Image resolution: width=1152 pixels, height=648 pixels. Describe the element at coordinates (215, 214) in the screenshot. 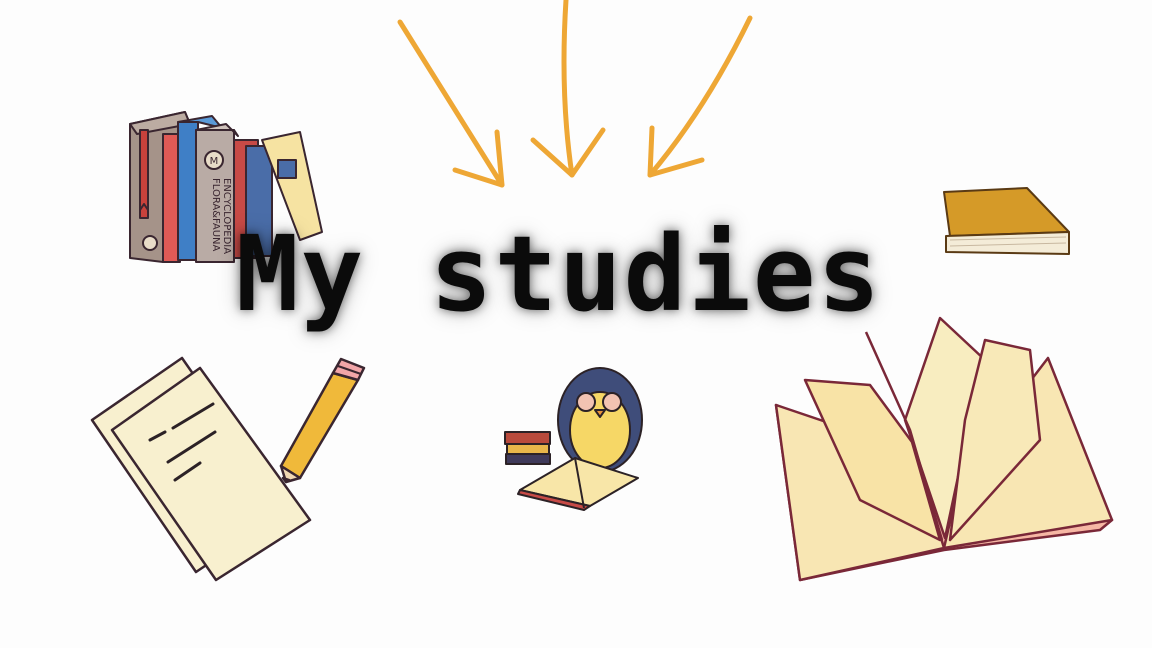

I see `spine-title-line1: FLORA&FAUNA` at that location.